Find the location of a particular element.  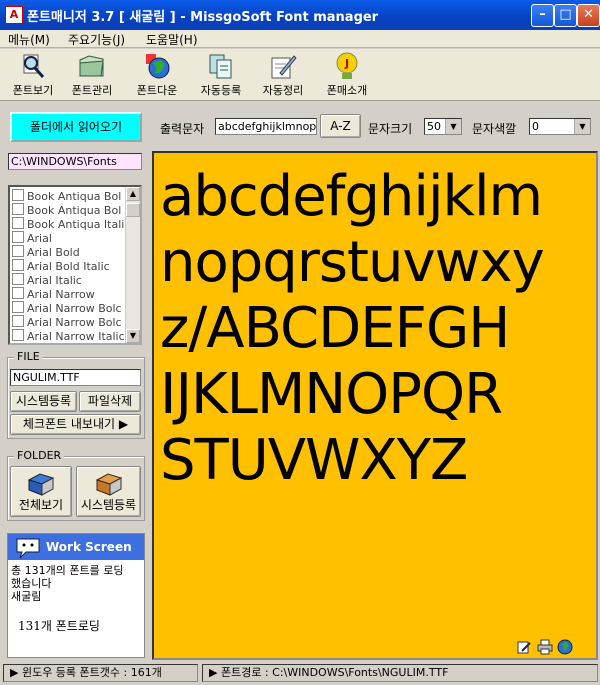

folder-open-icon is located at coordinates (41, 484).